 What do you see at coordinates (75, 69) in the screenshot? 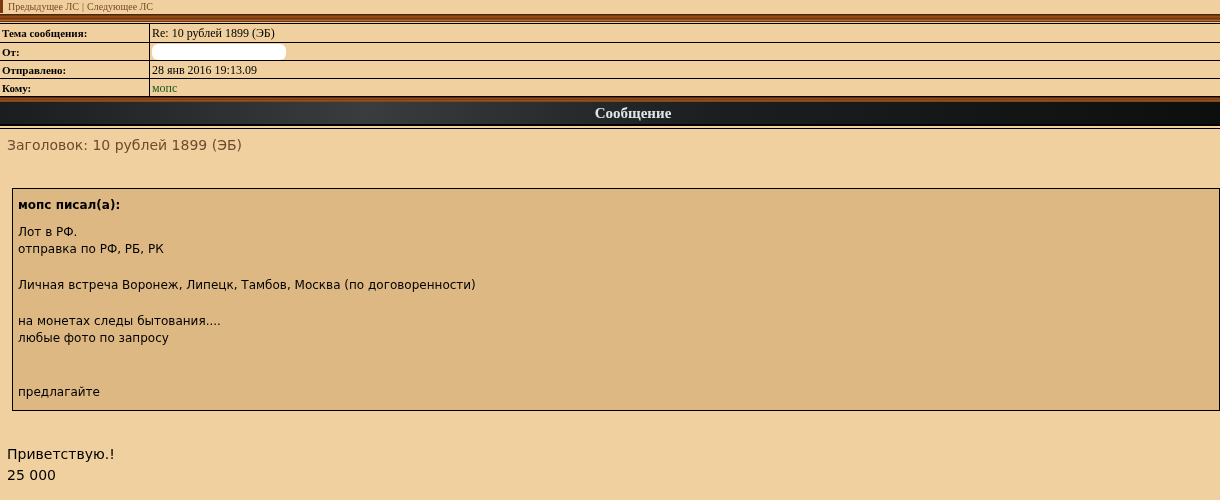
I see `header-label: Отправлено:` at bounding box center [75, 69].